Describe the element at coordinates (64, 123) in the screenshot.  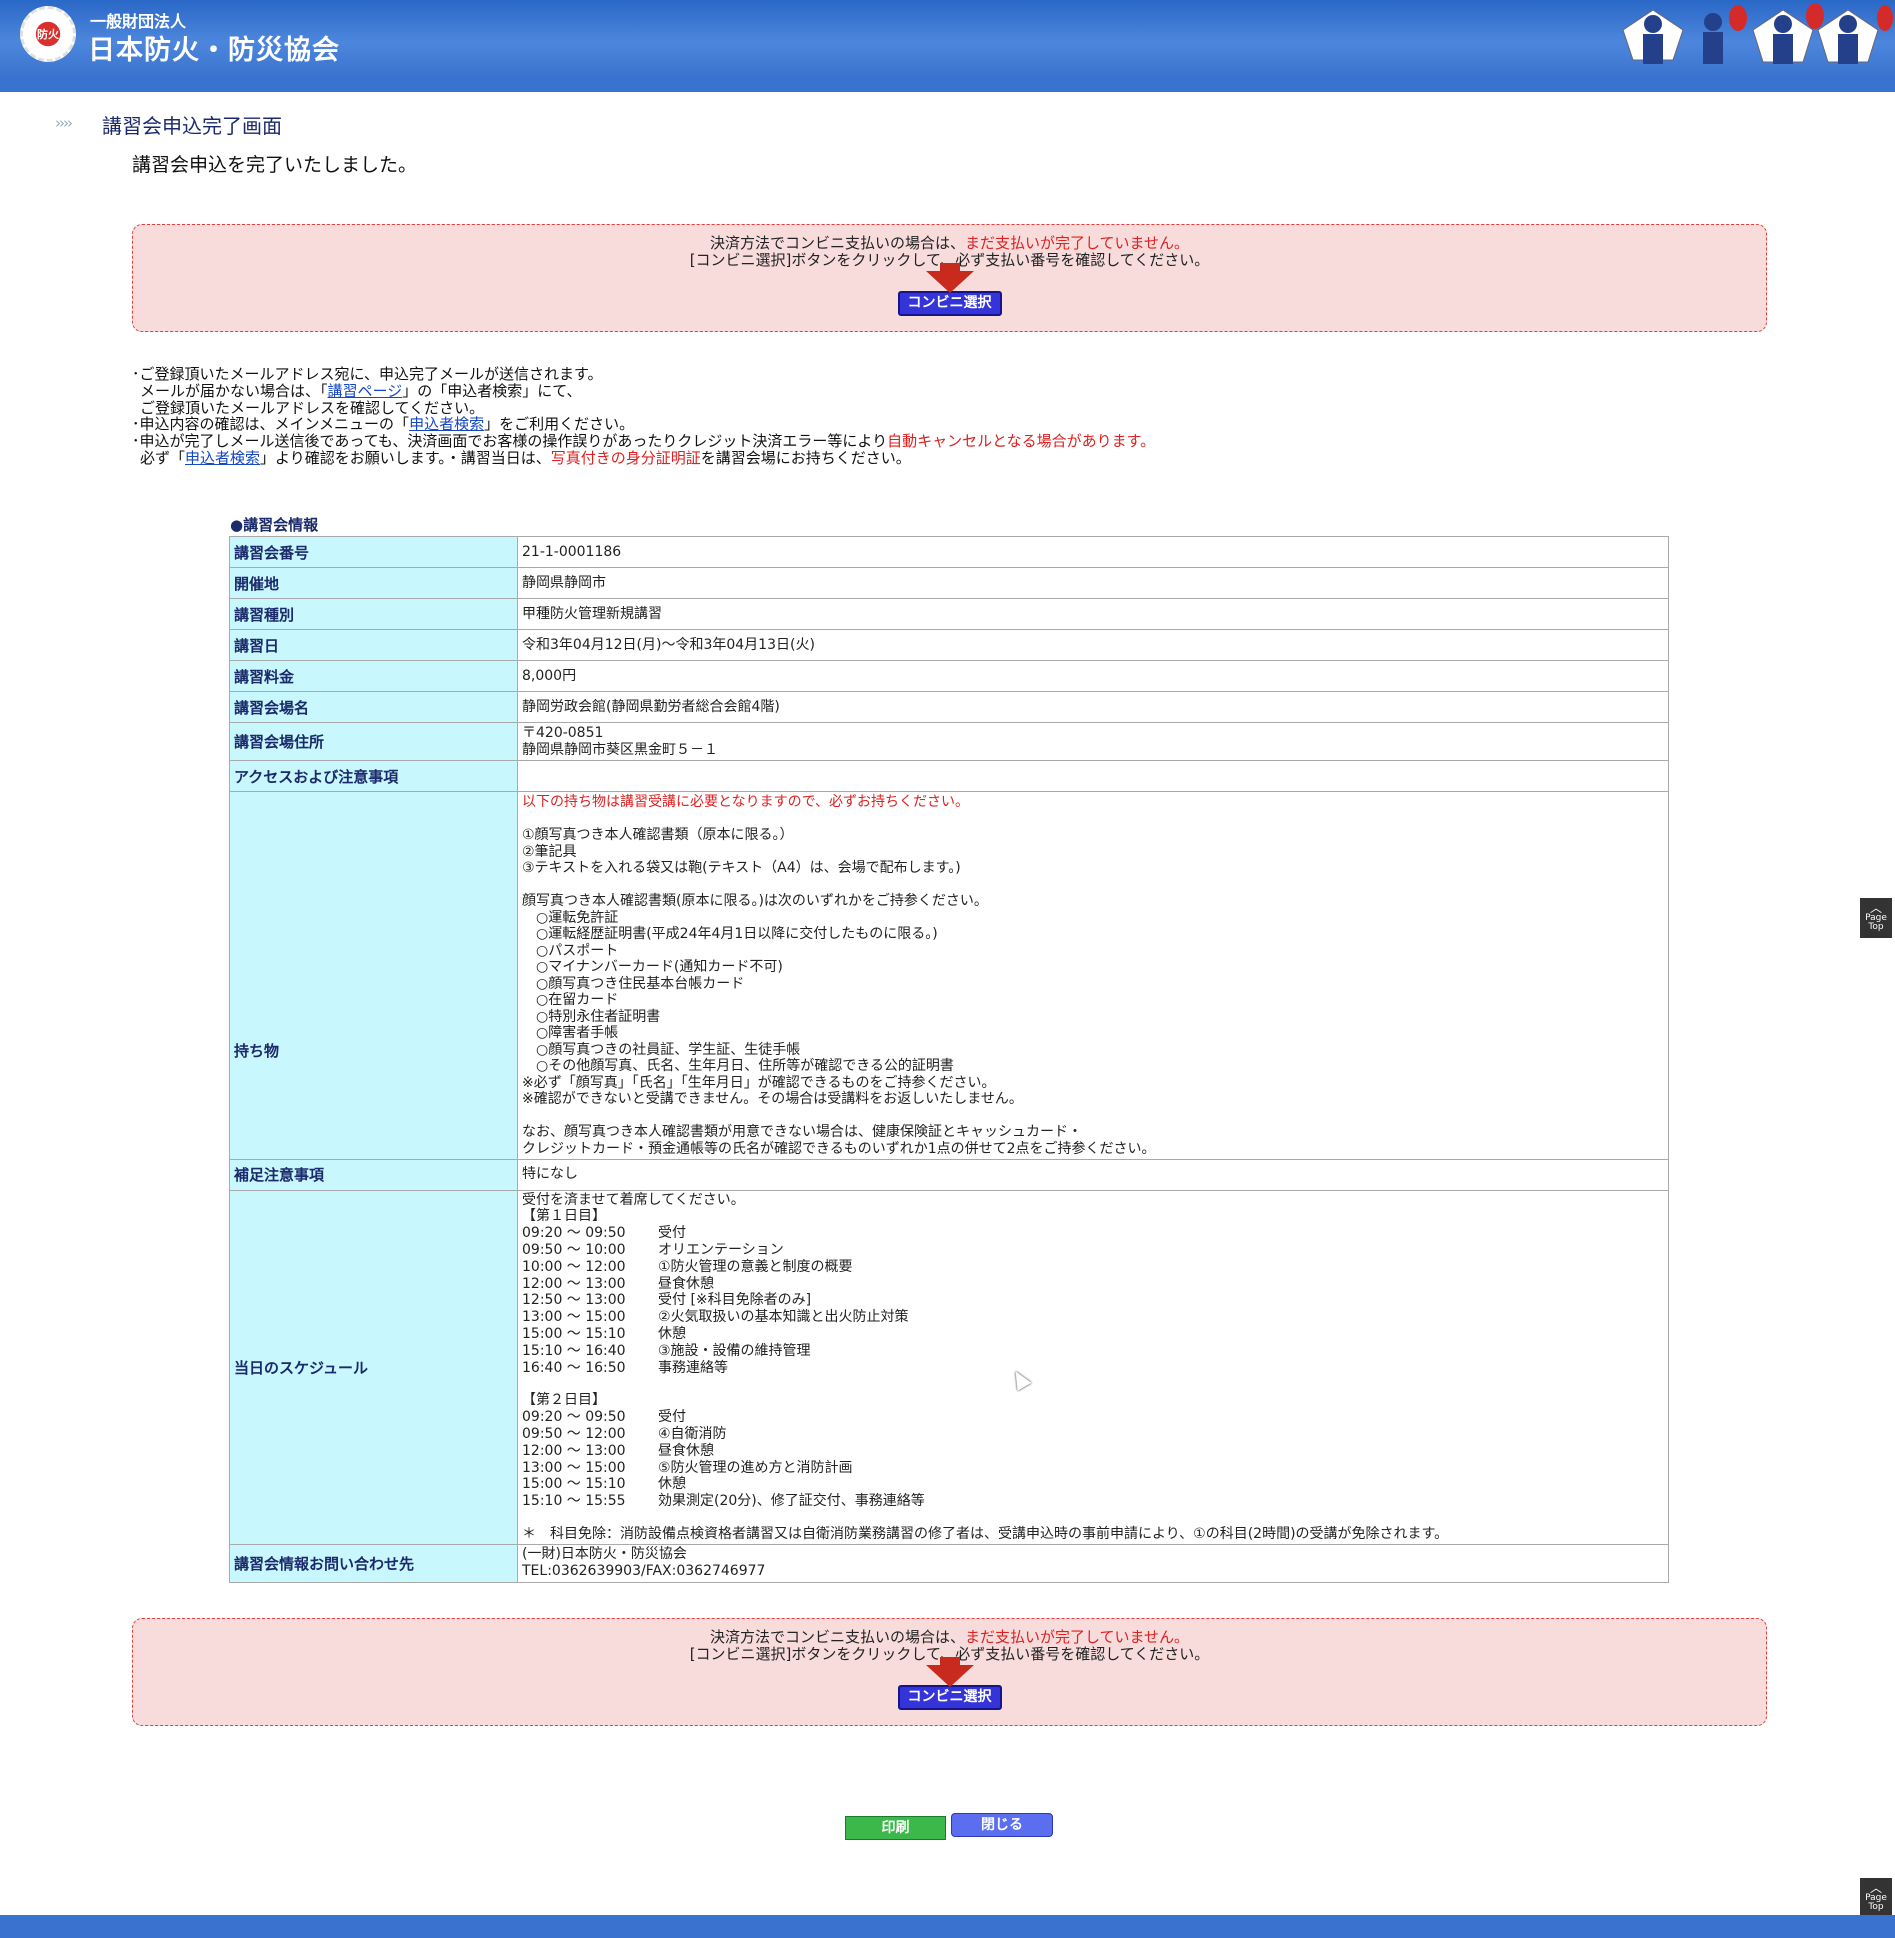
I see `chevron-right-icon: ››››` at that location.